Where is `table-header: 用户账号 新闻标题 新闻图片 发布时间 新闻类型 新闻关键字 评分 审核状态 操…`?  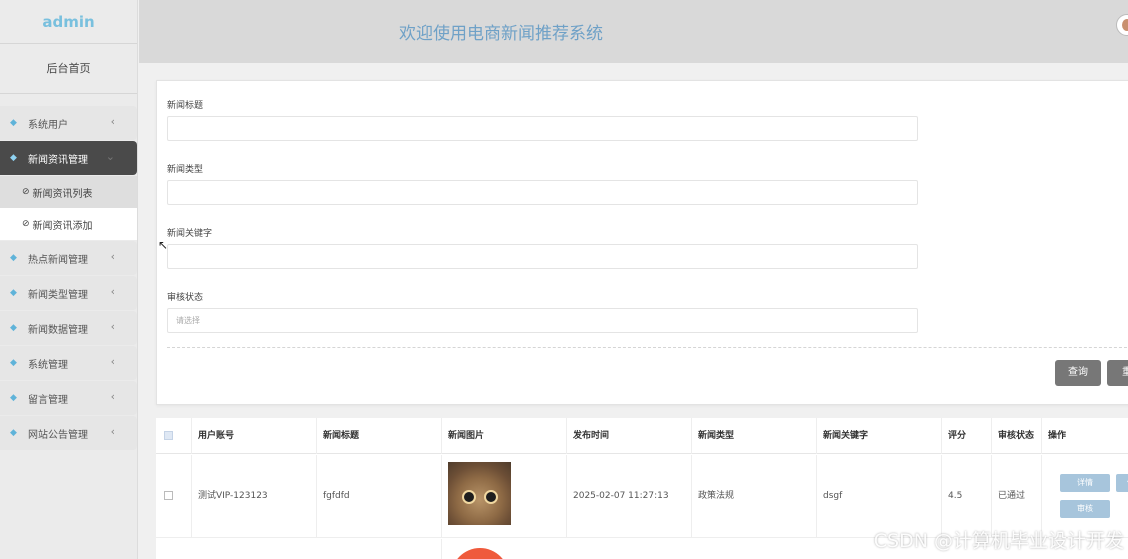
table-header: 用户账号 新闻标题 新闻图片 发布时间 新闻类型 新闻关键字 评分 审核状态 操… is located at coordinates (642, 436).